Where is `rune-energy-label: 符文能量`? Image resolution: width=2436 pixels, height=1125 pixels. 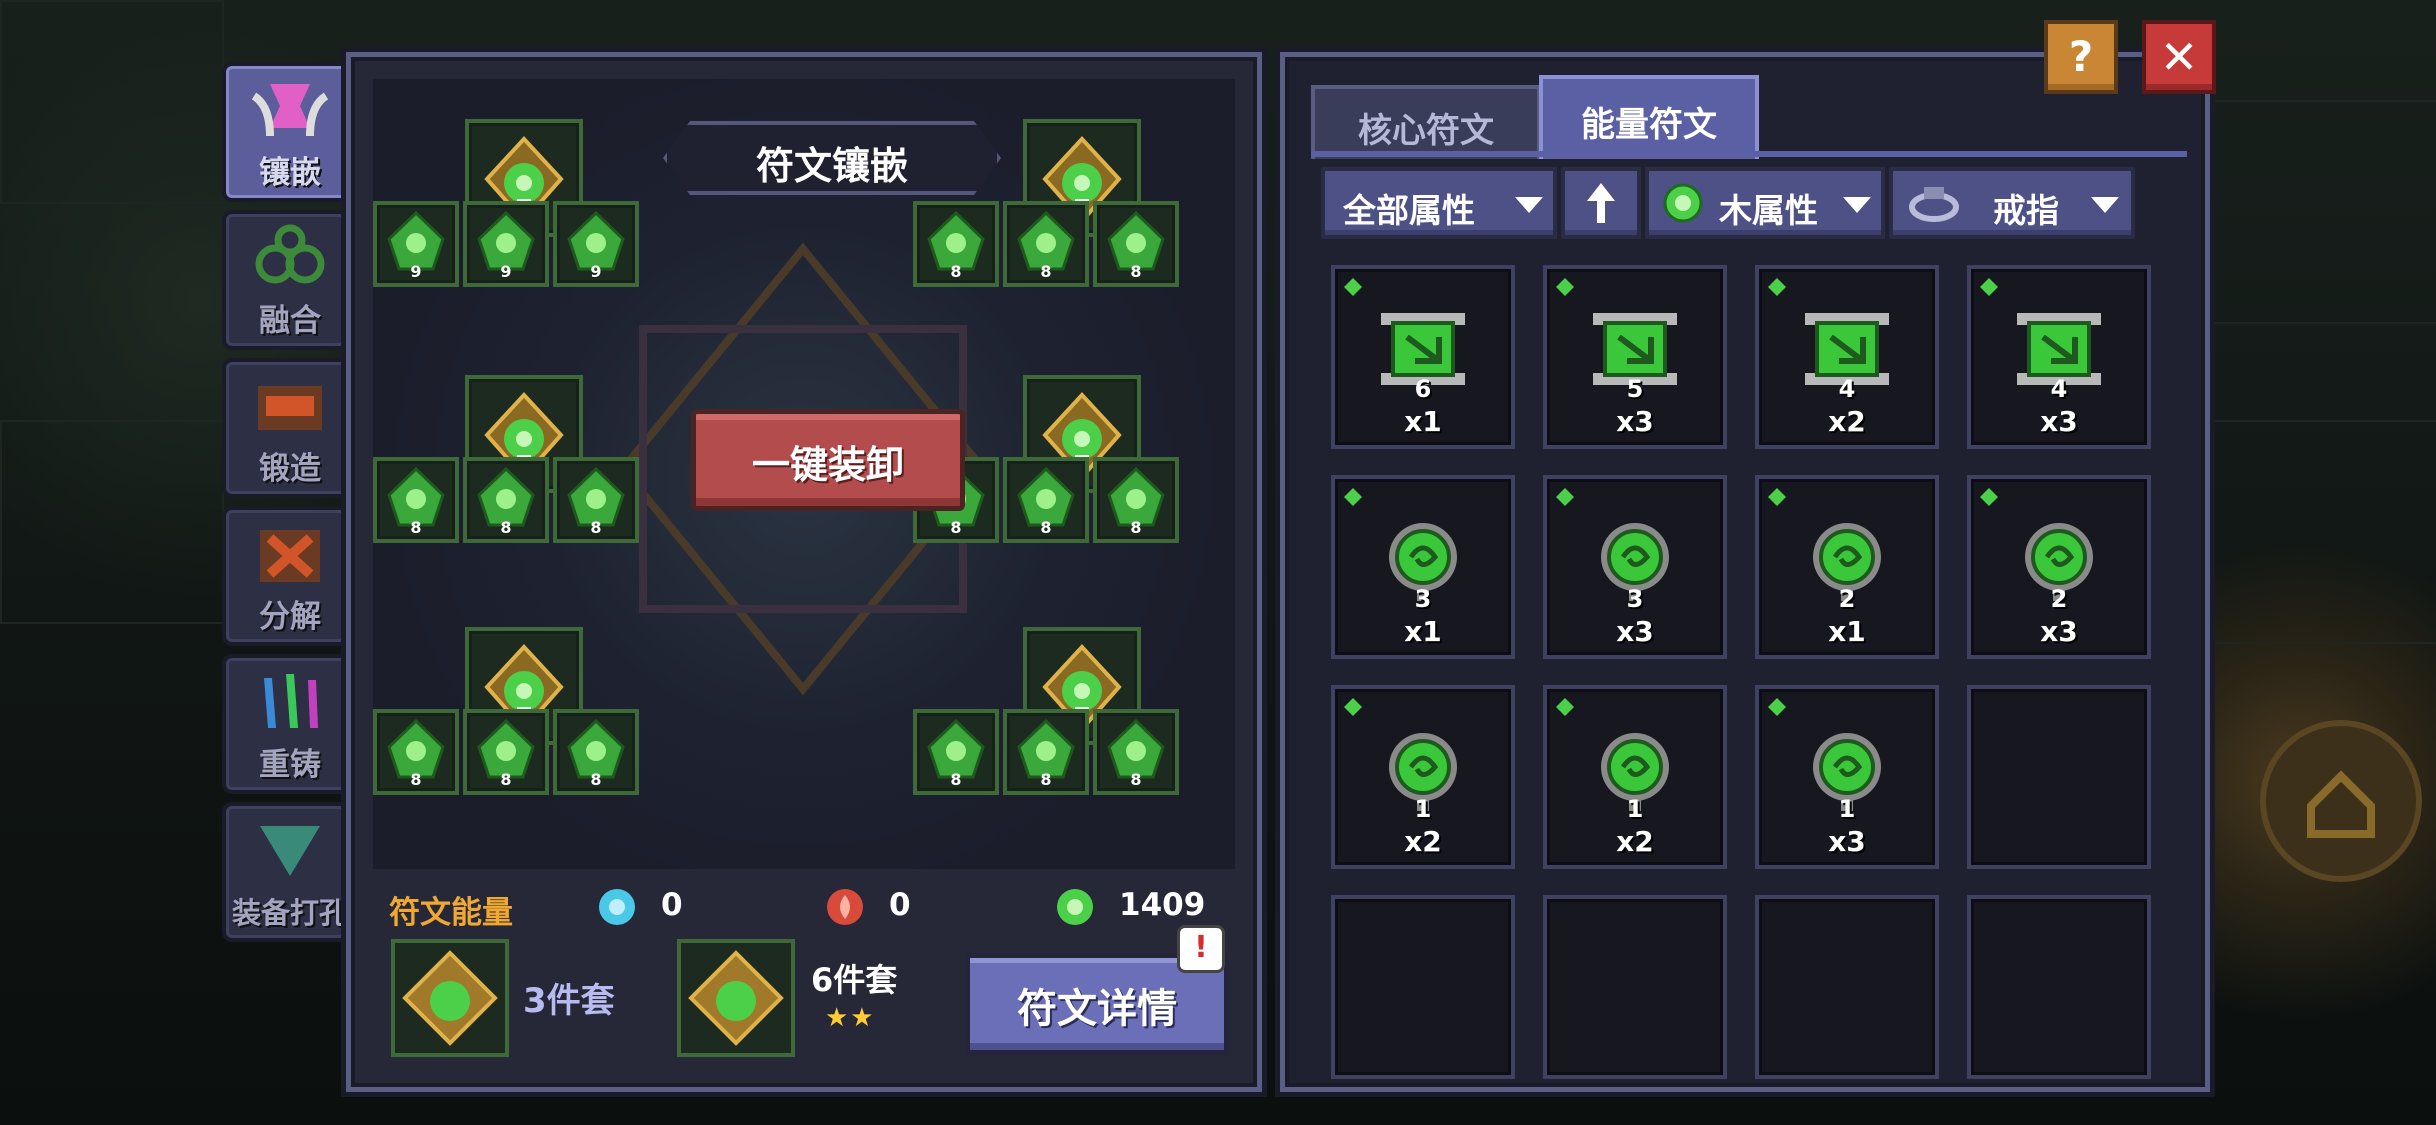 rune-energy-label: 符文能量 is located at coordinates (451, 913).